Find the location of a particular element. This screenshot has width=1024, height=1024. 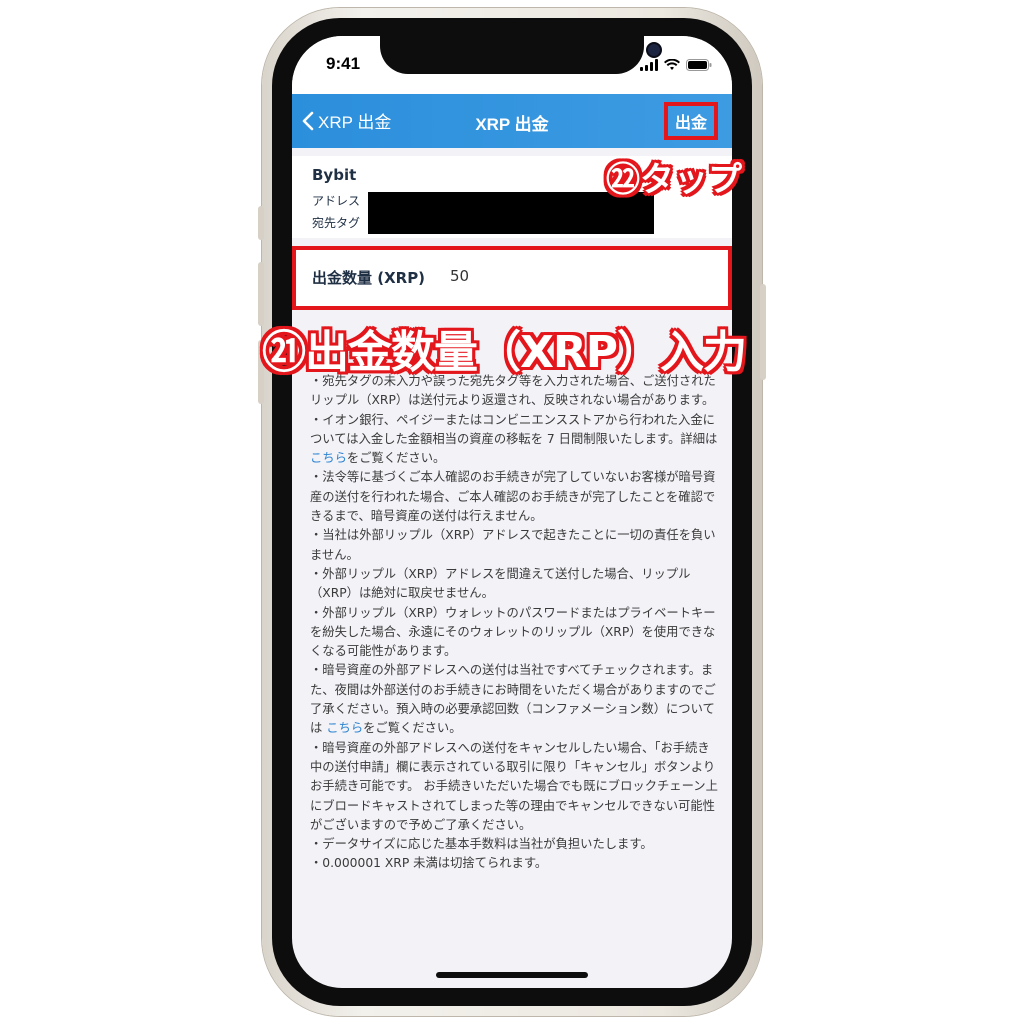

note-item: ・データサイズに応じた基本手数料は当社が負担いたします。 is located at coordinates (515, 844).